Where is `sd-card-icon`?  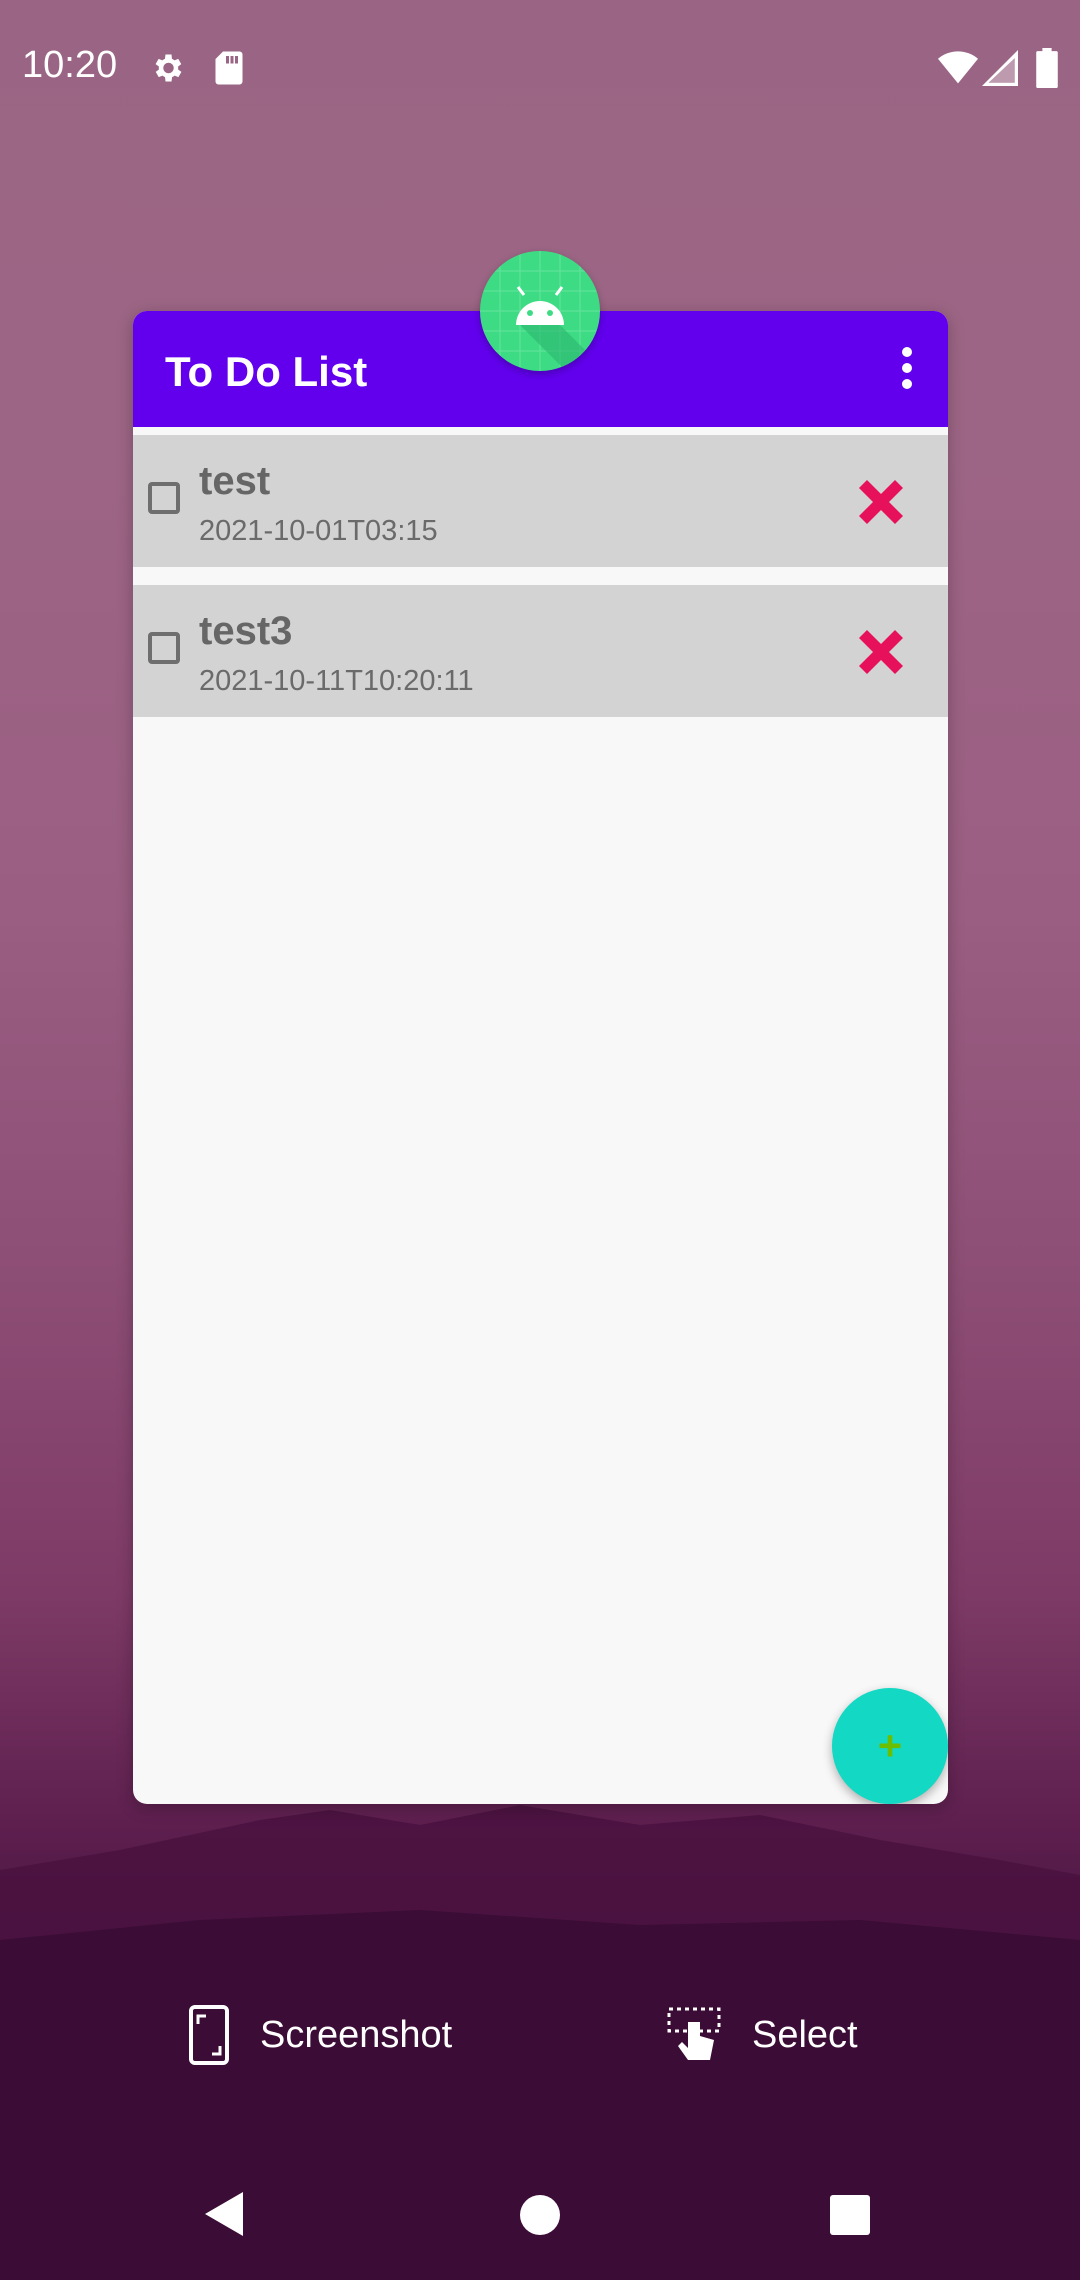 sd-card-icon is located at coordinates (229, 68).